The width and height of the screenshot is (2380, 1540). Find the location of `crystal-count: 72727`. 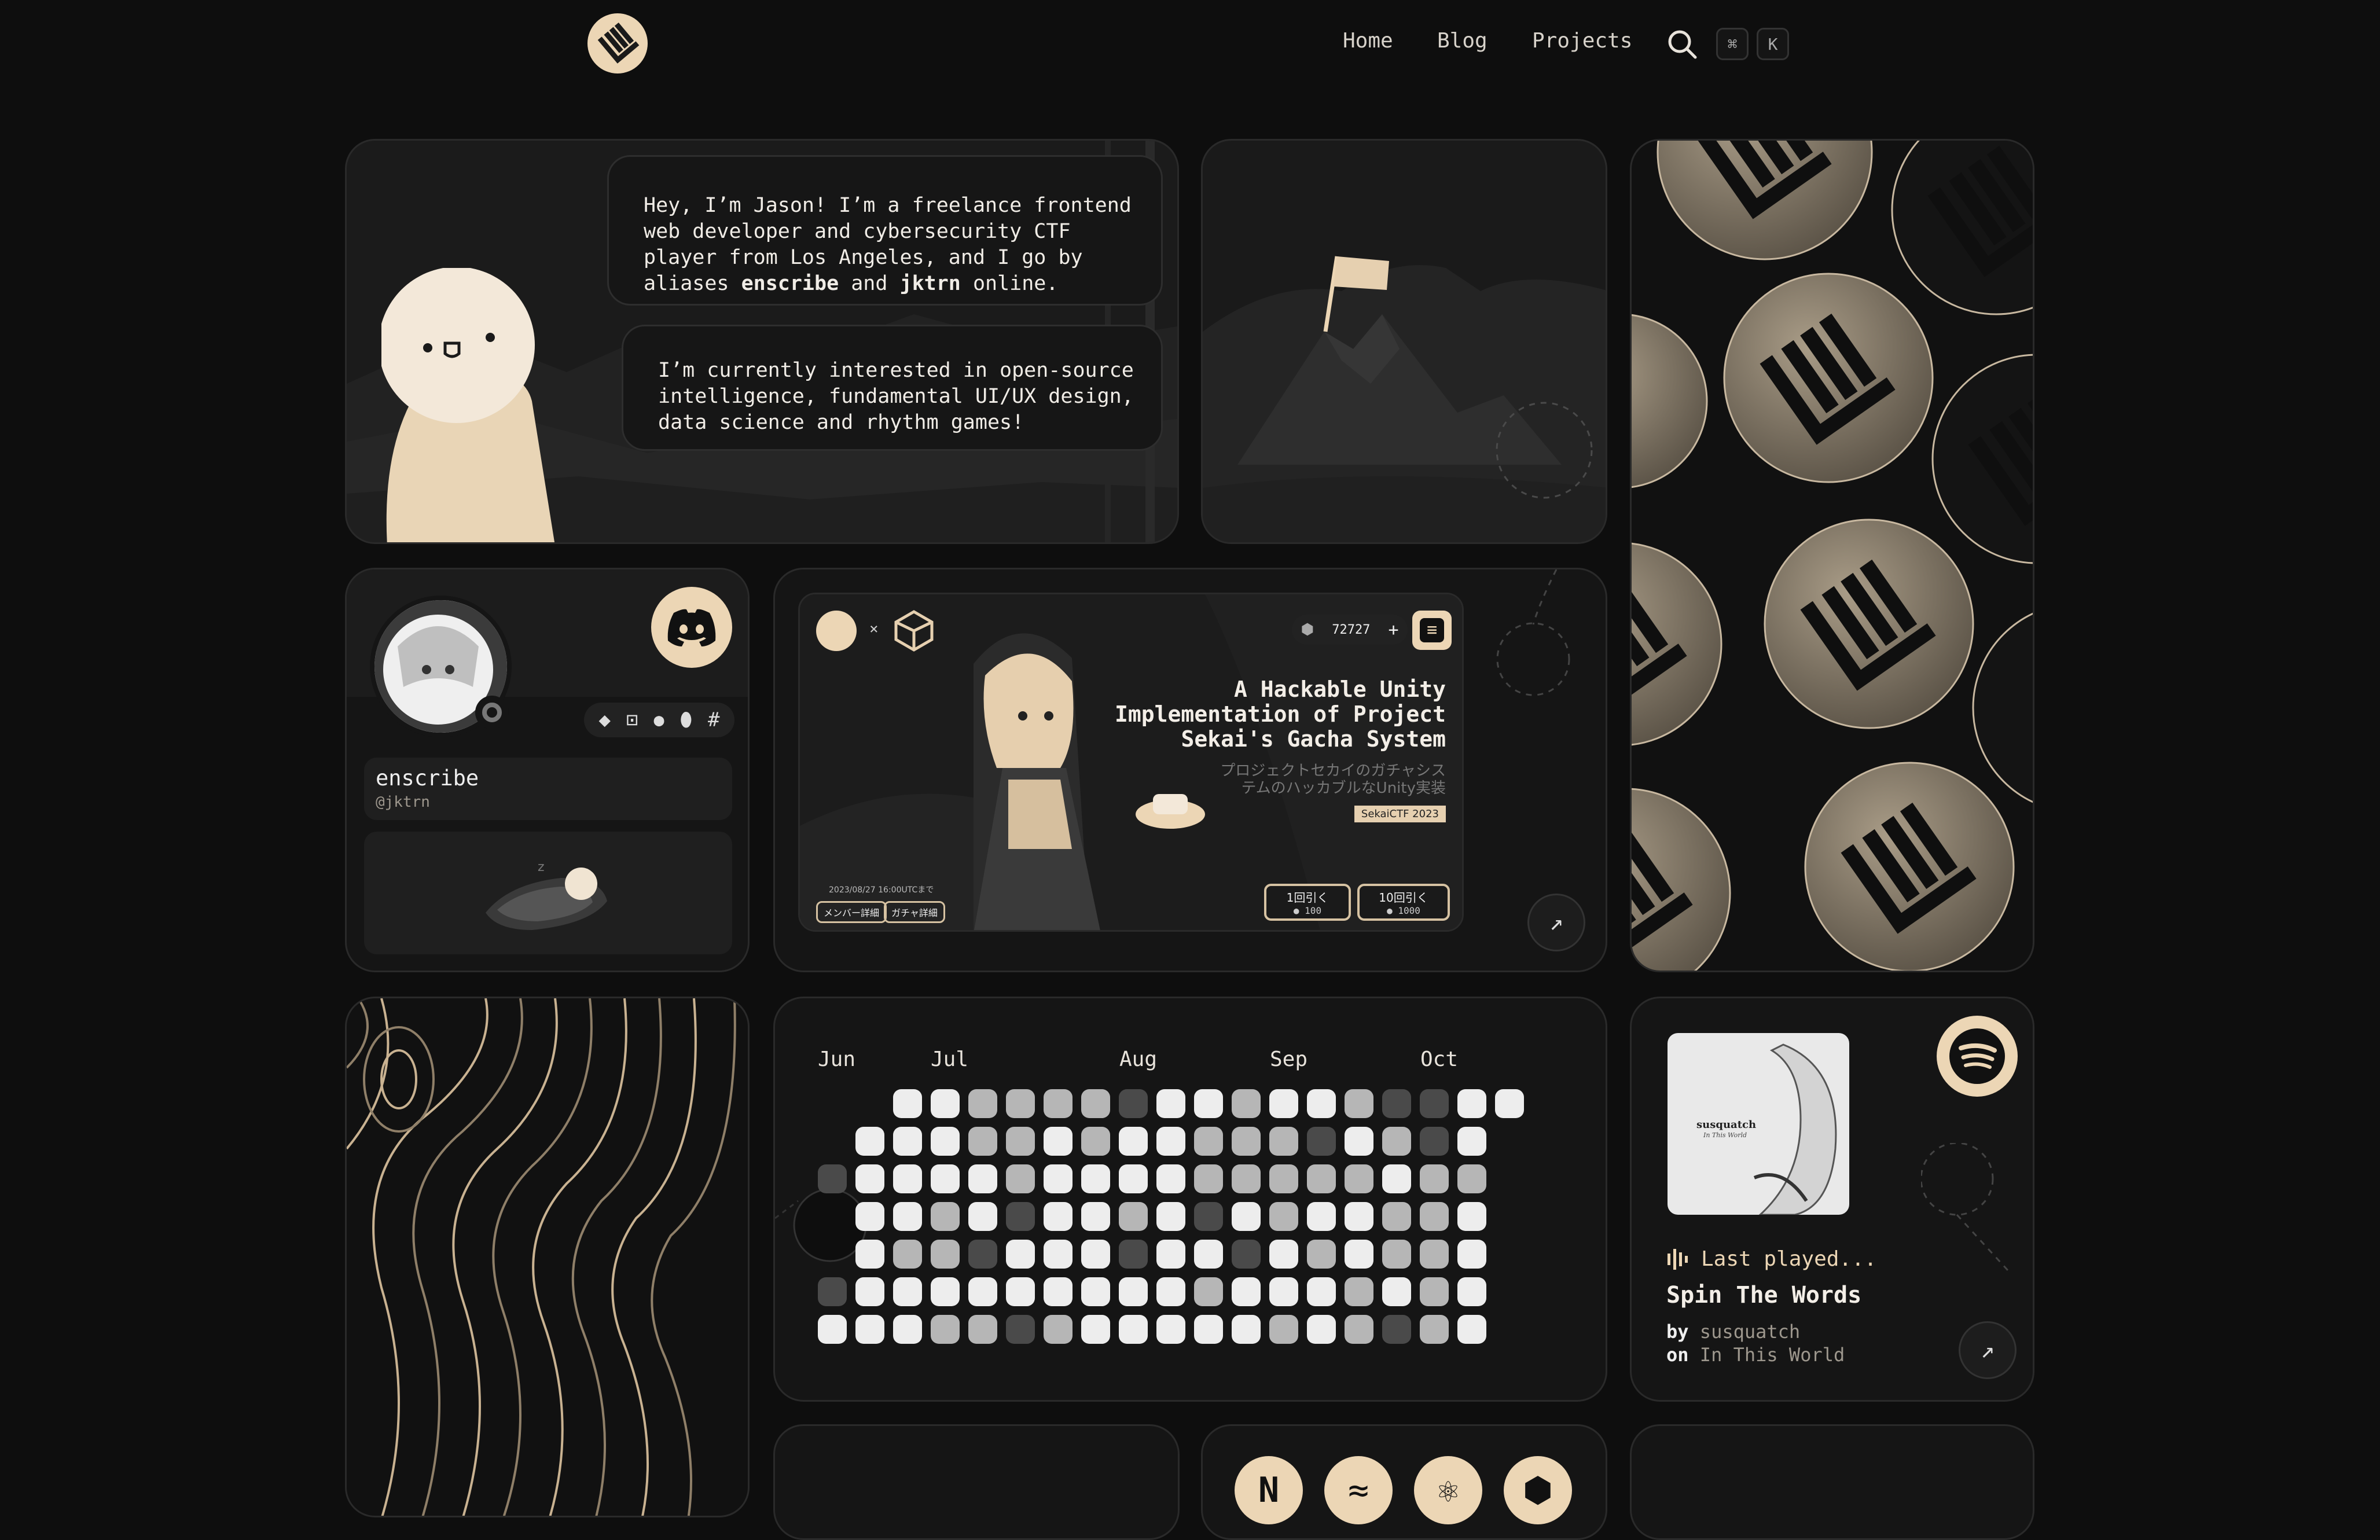

crystal-count: 72727 is located at coordinates (1352, 629).